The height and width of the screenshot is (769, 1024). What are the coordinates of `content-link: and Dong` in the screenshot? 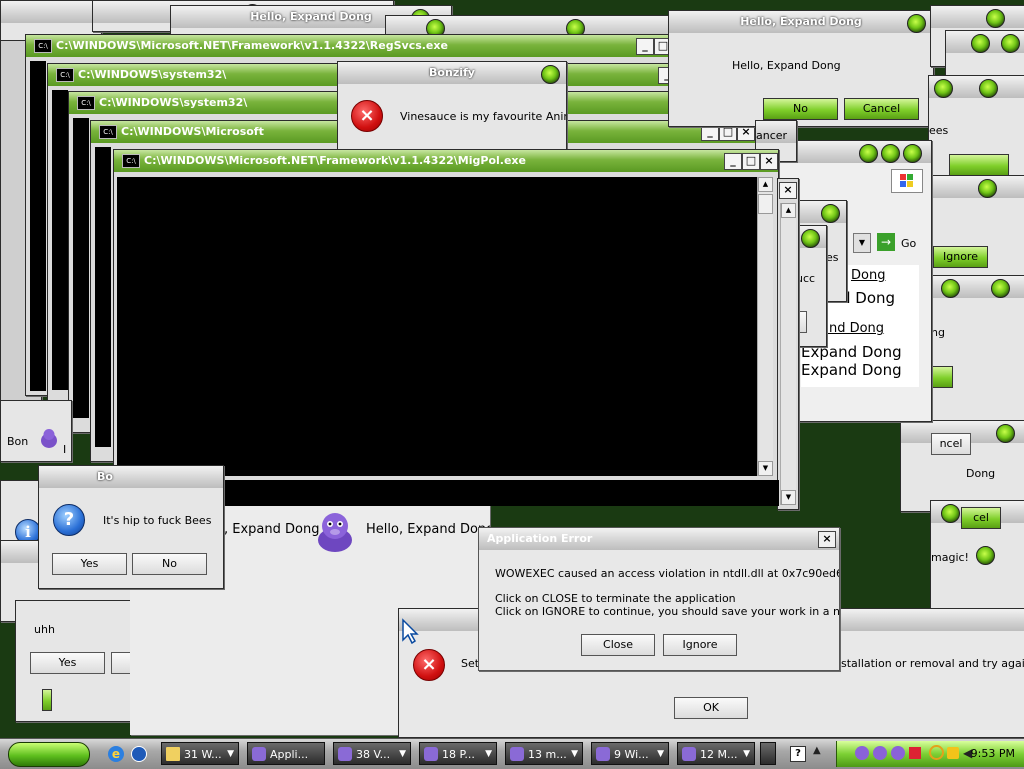 It's located at (852, 328).